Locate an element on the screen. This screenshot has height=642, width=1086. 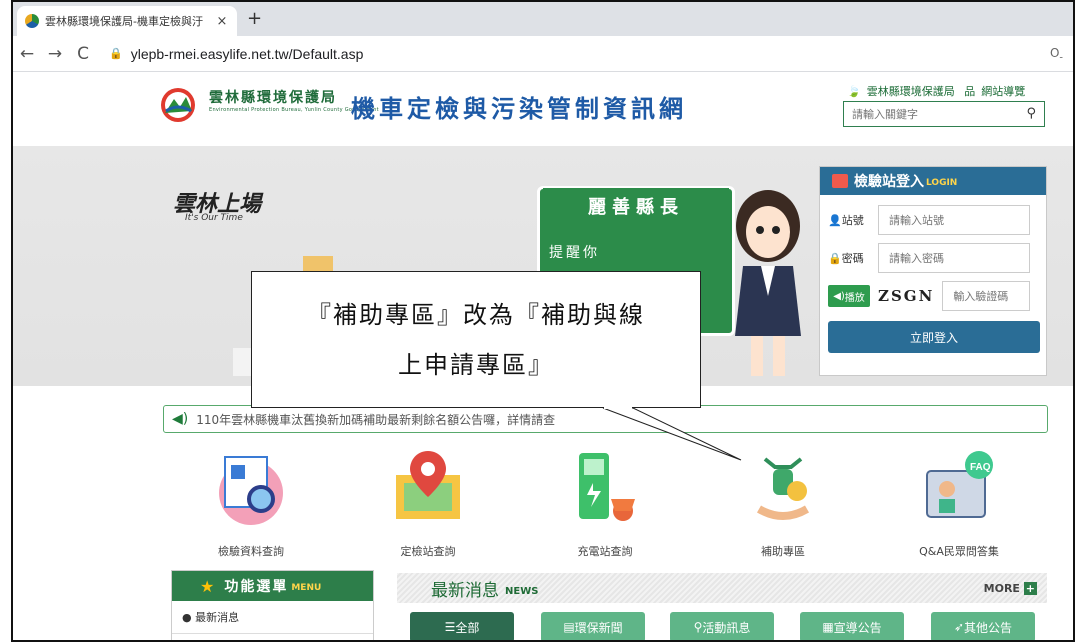
leaf-icon: 🍃 is located at coordinates (854, 91).